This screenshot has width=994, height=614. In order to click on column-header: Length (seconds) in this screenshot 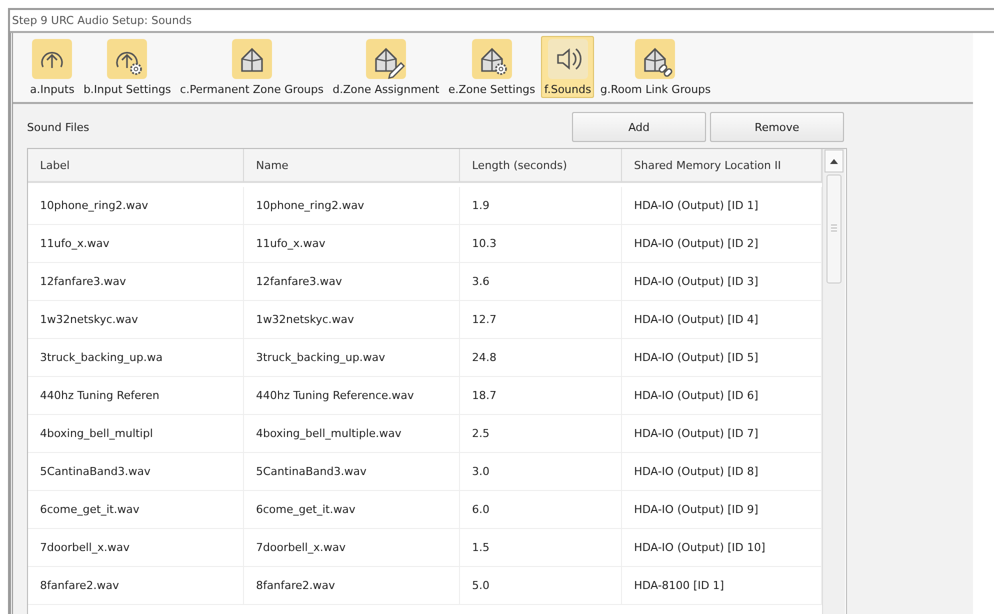, I will do `click(541, 166)`.